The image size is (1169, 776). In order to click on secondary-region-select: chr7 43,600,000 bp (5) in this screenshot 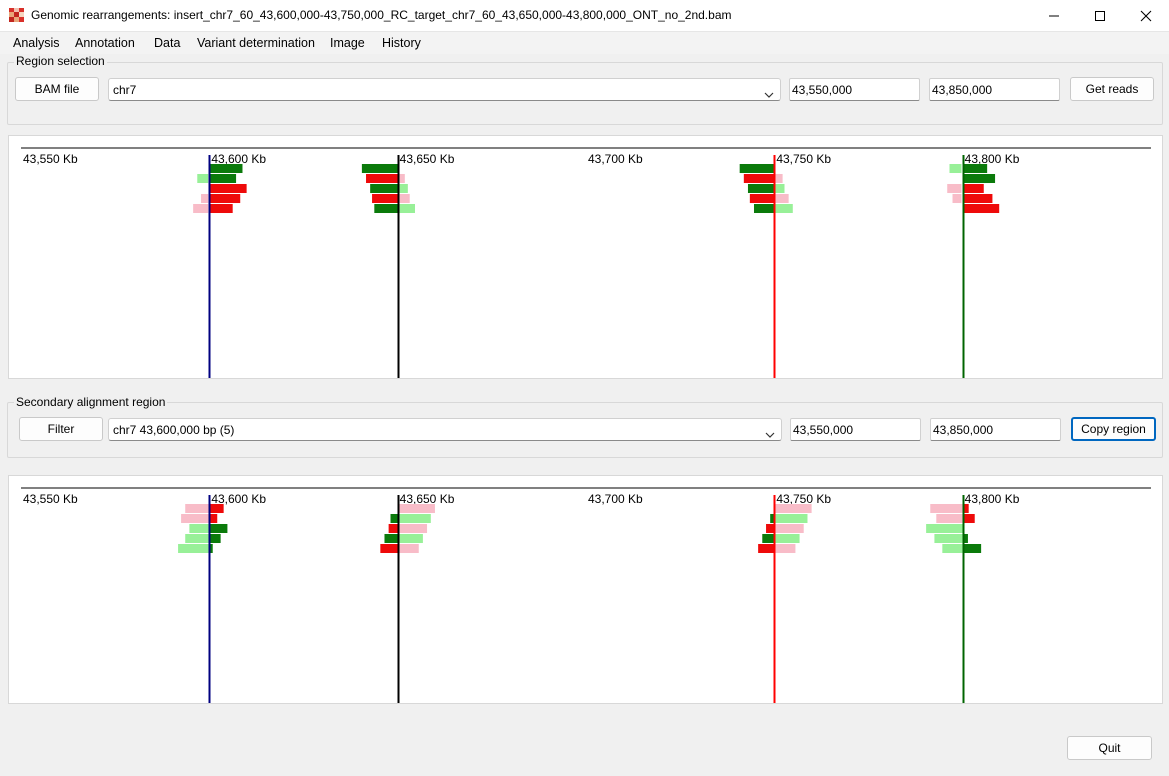, I will do `click(445, 429)`.